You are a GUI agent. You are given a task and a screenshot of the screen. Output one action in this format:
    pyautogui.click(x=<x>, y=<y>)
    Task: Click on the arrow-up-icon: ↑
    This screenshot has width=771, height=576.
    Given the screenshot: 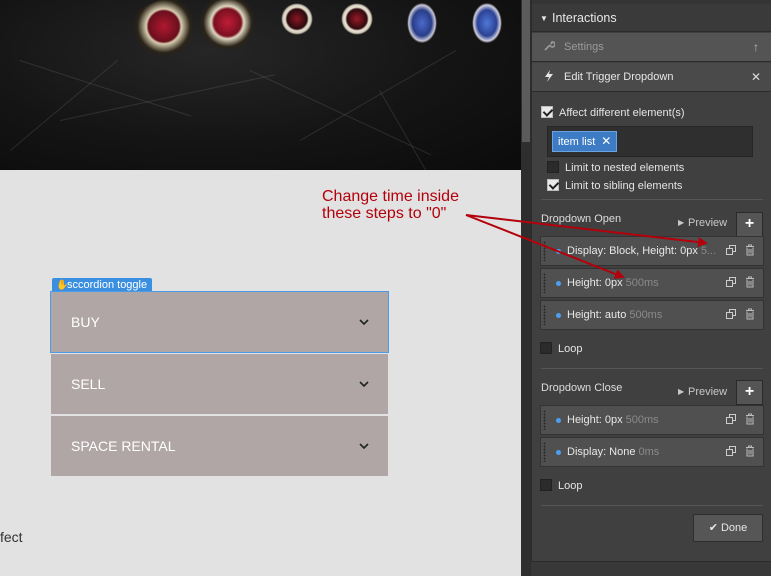 What is the action you would take?
    pyautogui.click(x=756, y=47)
    